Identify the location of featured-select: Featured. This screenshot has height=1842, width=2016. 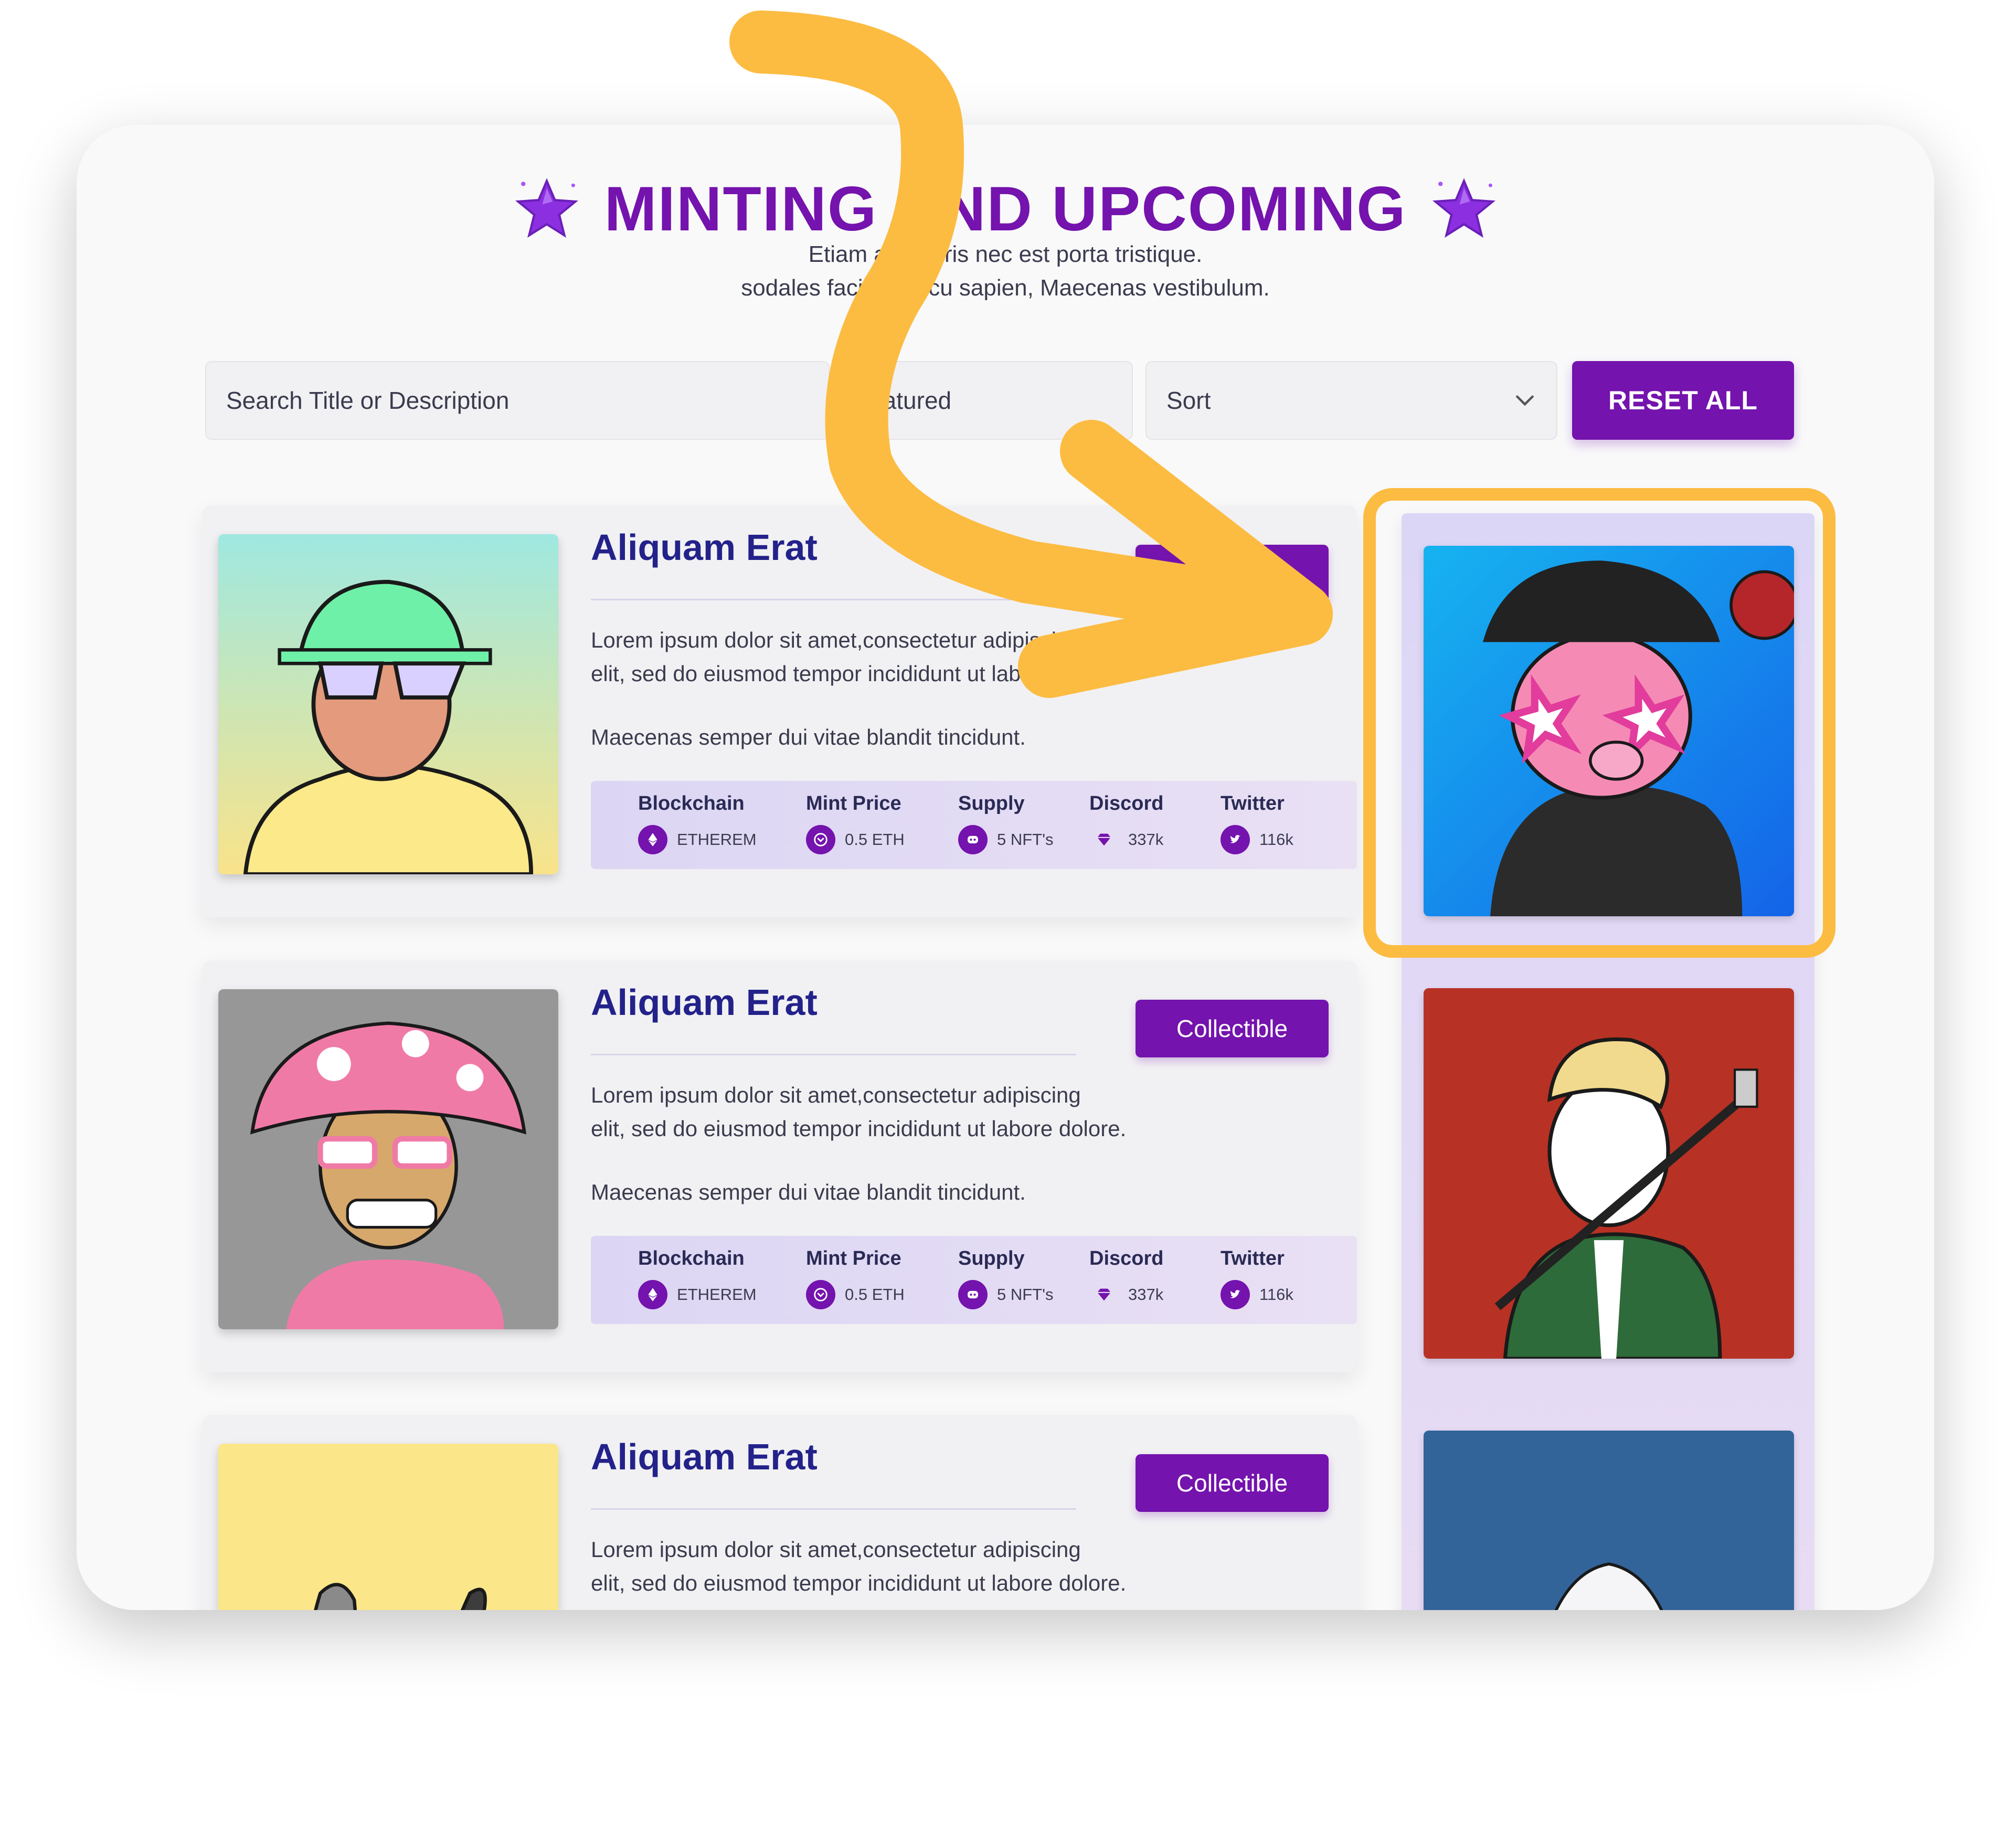
(983, 400).